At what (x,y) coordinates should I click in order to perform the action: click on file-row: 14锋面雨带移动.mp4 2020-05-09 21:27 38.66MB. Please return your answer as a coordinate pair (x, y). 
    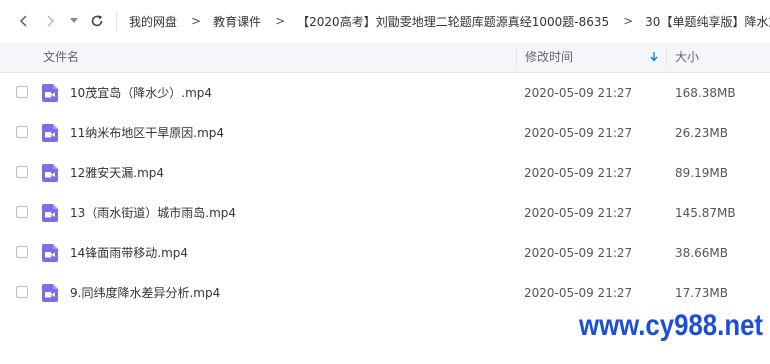
    Looking at the image, I should click on (385, 253).